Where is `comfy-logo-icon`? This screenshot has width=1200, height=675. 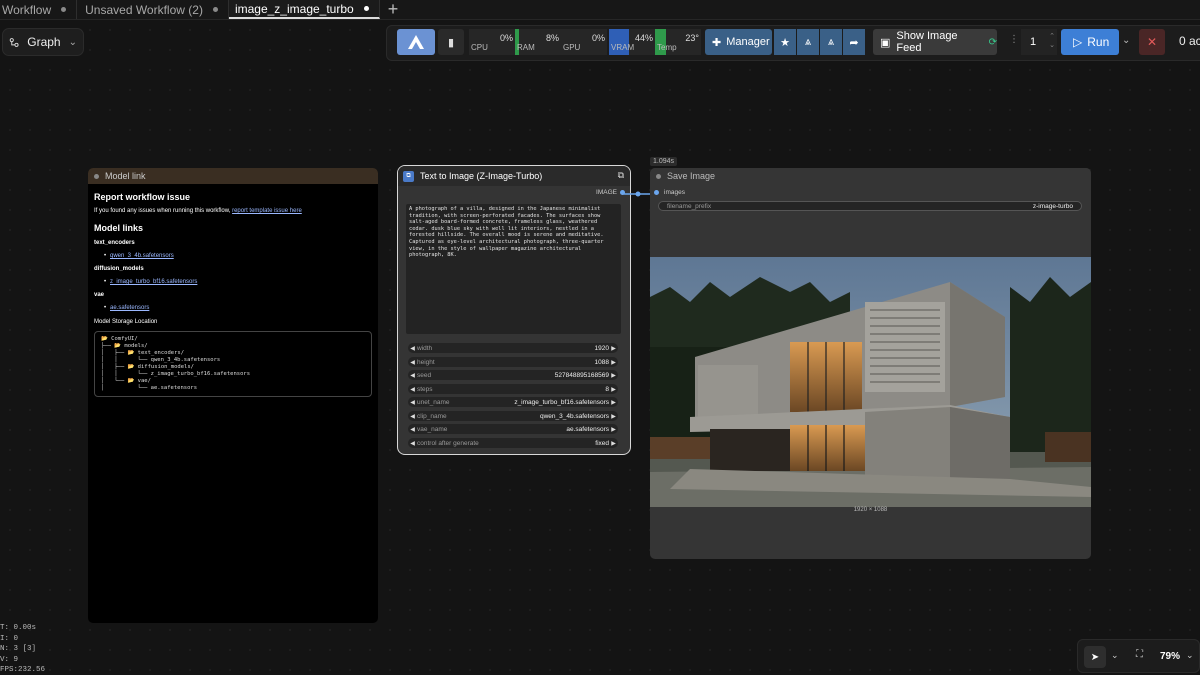 comfy-logo-icon is located at coordinates (416, 42).